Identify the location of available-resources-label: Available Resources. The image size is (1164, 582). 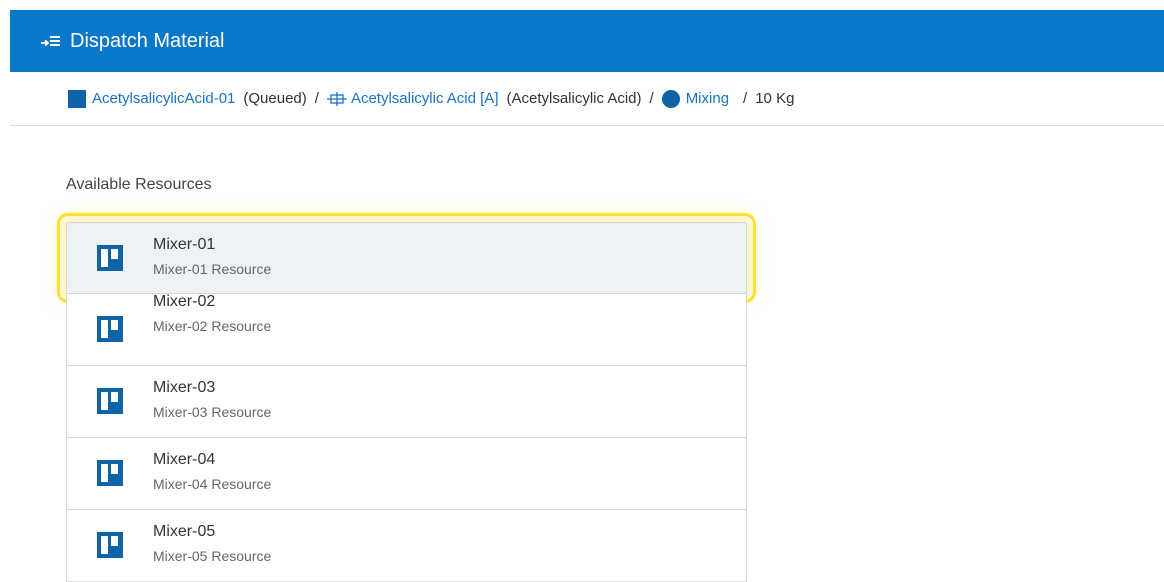
(139, 184).